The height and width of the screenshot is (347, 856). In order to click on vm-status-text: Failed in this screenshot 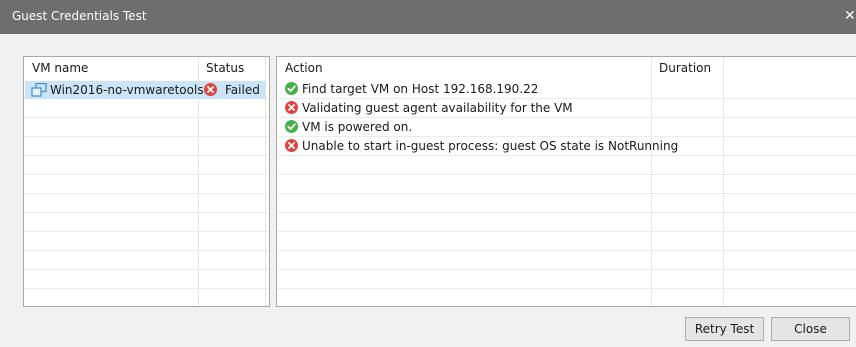, I will do `click(242, 90)`.